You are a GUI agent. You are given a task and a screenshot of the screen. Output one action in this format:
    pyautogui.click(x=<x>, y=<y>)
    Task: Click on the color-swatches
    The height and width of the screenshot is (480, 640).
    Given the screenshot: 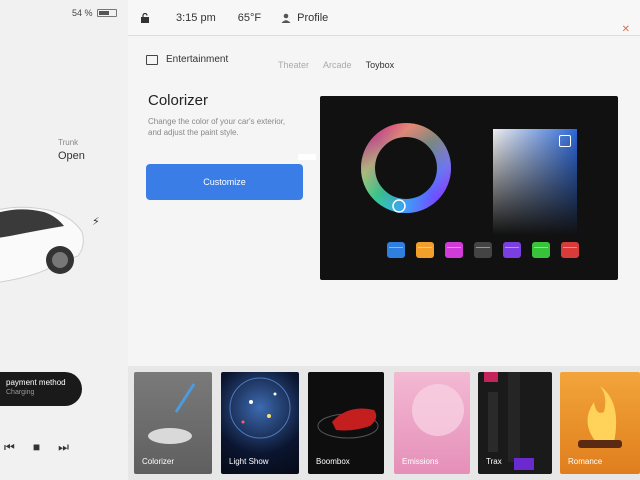 What is the action you would take?
    pyautogui.click(x=483, y=250)
    